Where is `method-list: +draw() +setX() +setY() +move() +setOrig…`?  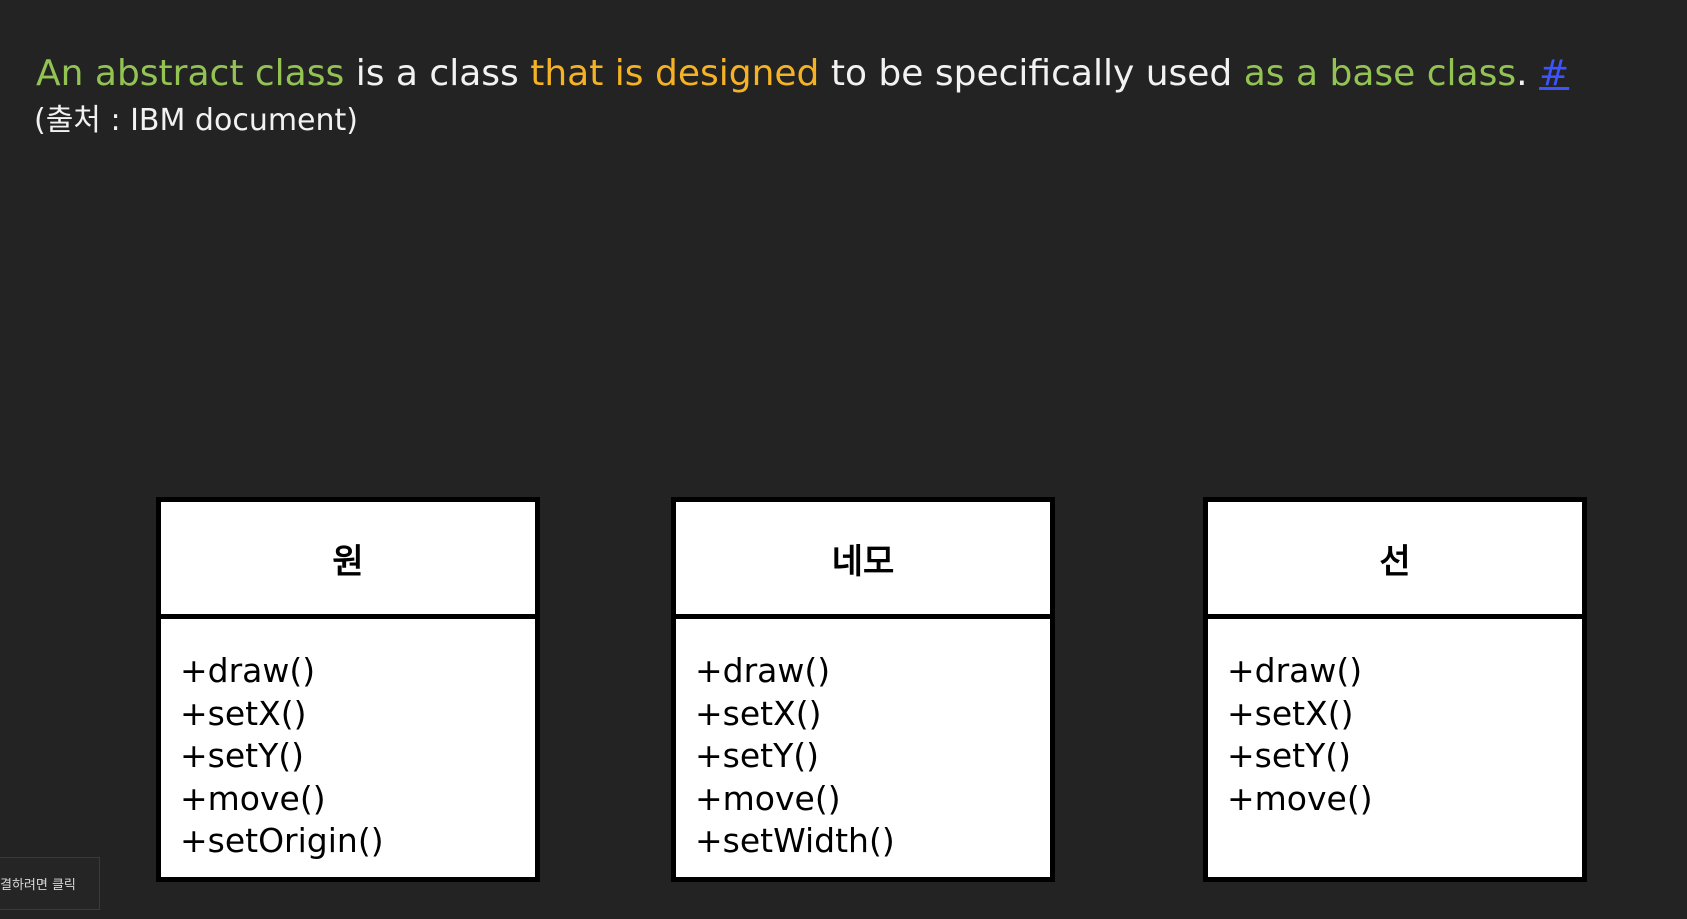
method-list: +draw() +setX() +setY() +move() +setOrig… is located at coordinates (348, 741).